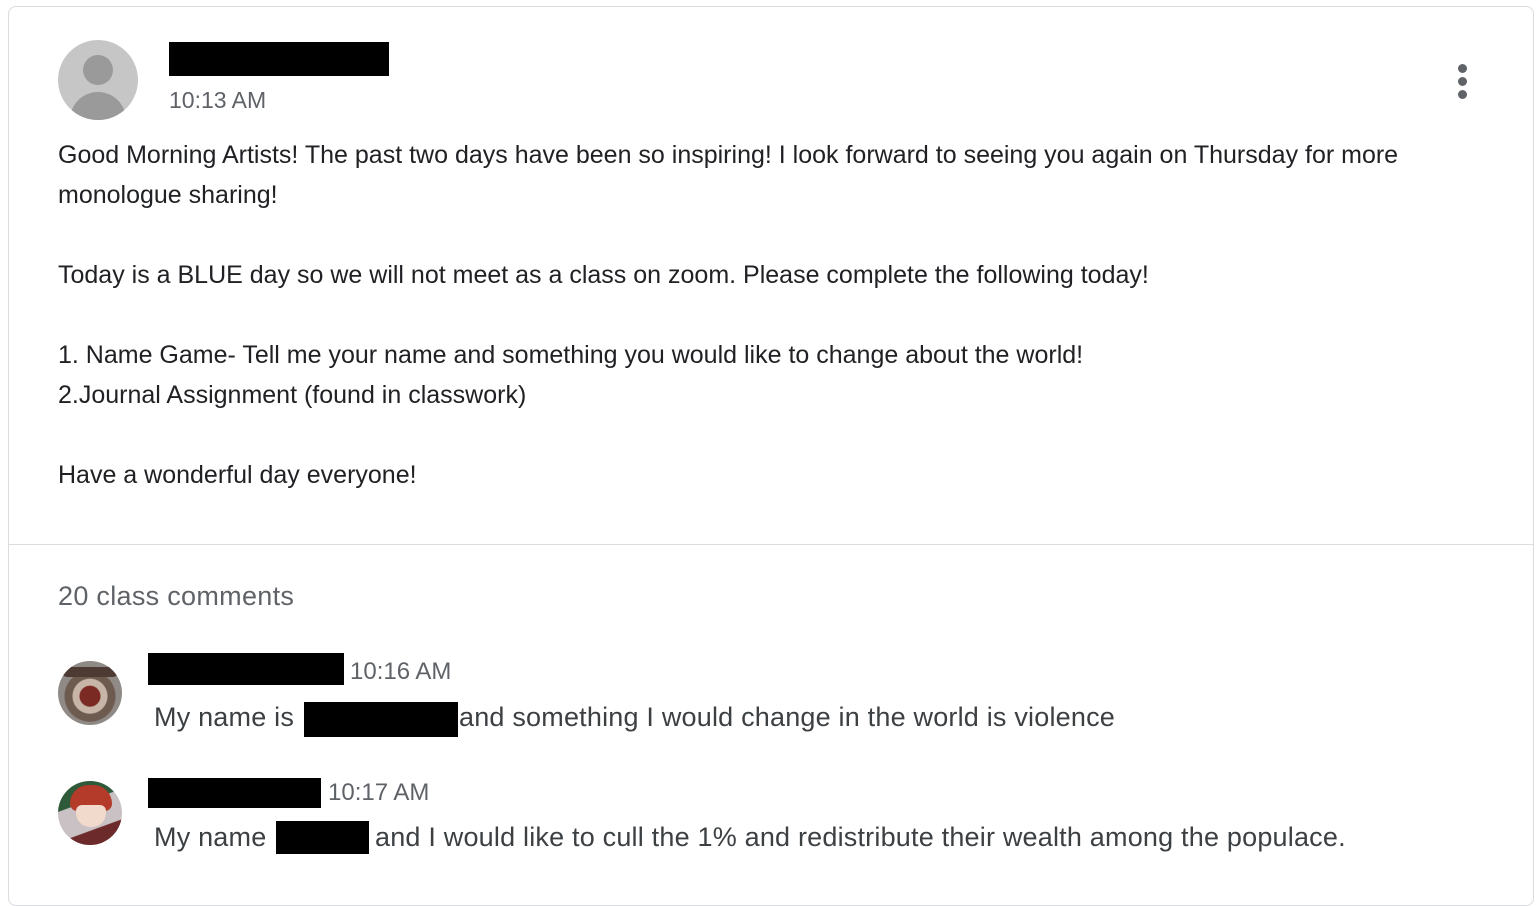  I want to click on redacted-author-name, so click(279, 59).